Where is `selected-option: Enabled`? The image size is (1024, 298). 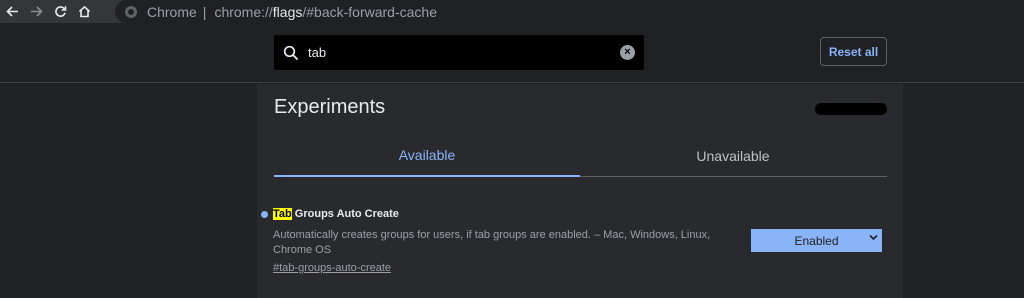 selected-option: Enabled is located at coordinates (816, 240).